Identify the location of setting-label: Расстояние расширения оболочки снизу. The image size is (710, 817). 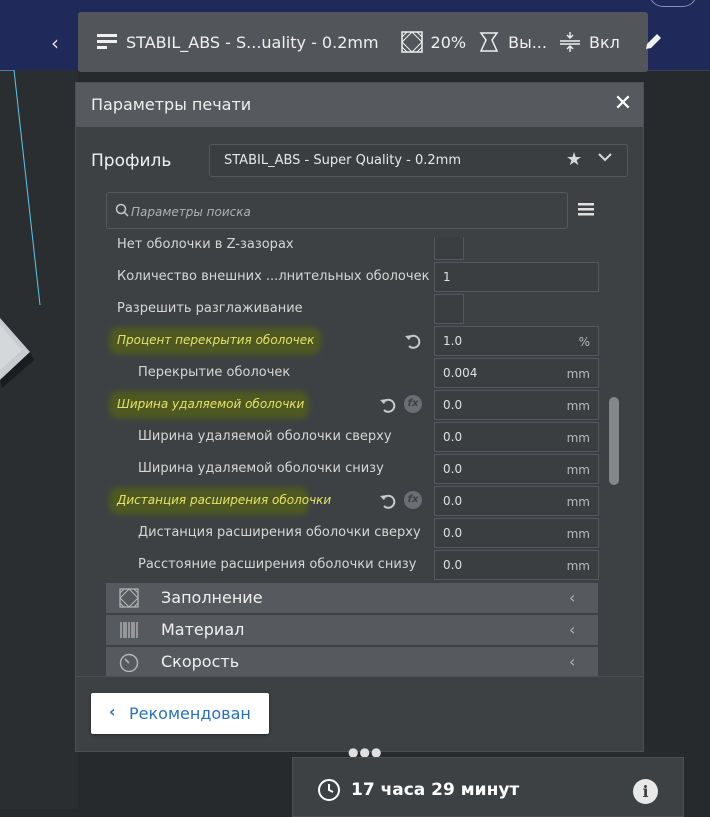
(277, 564).